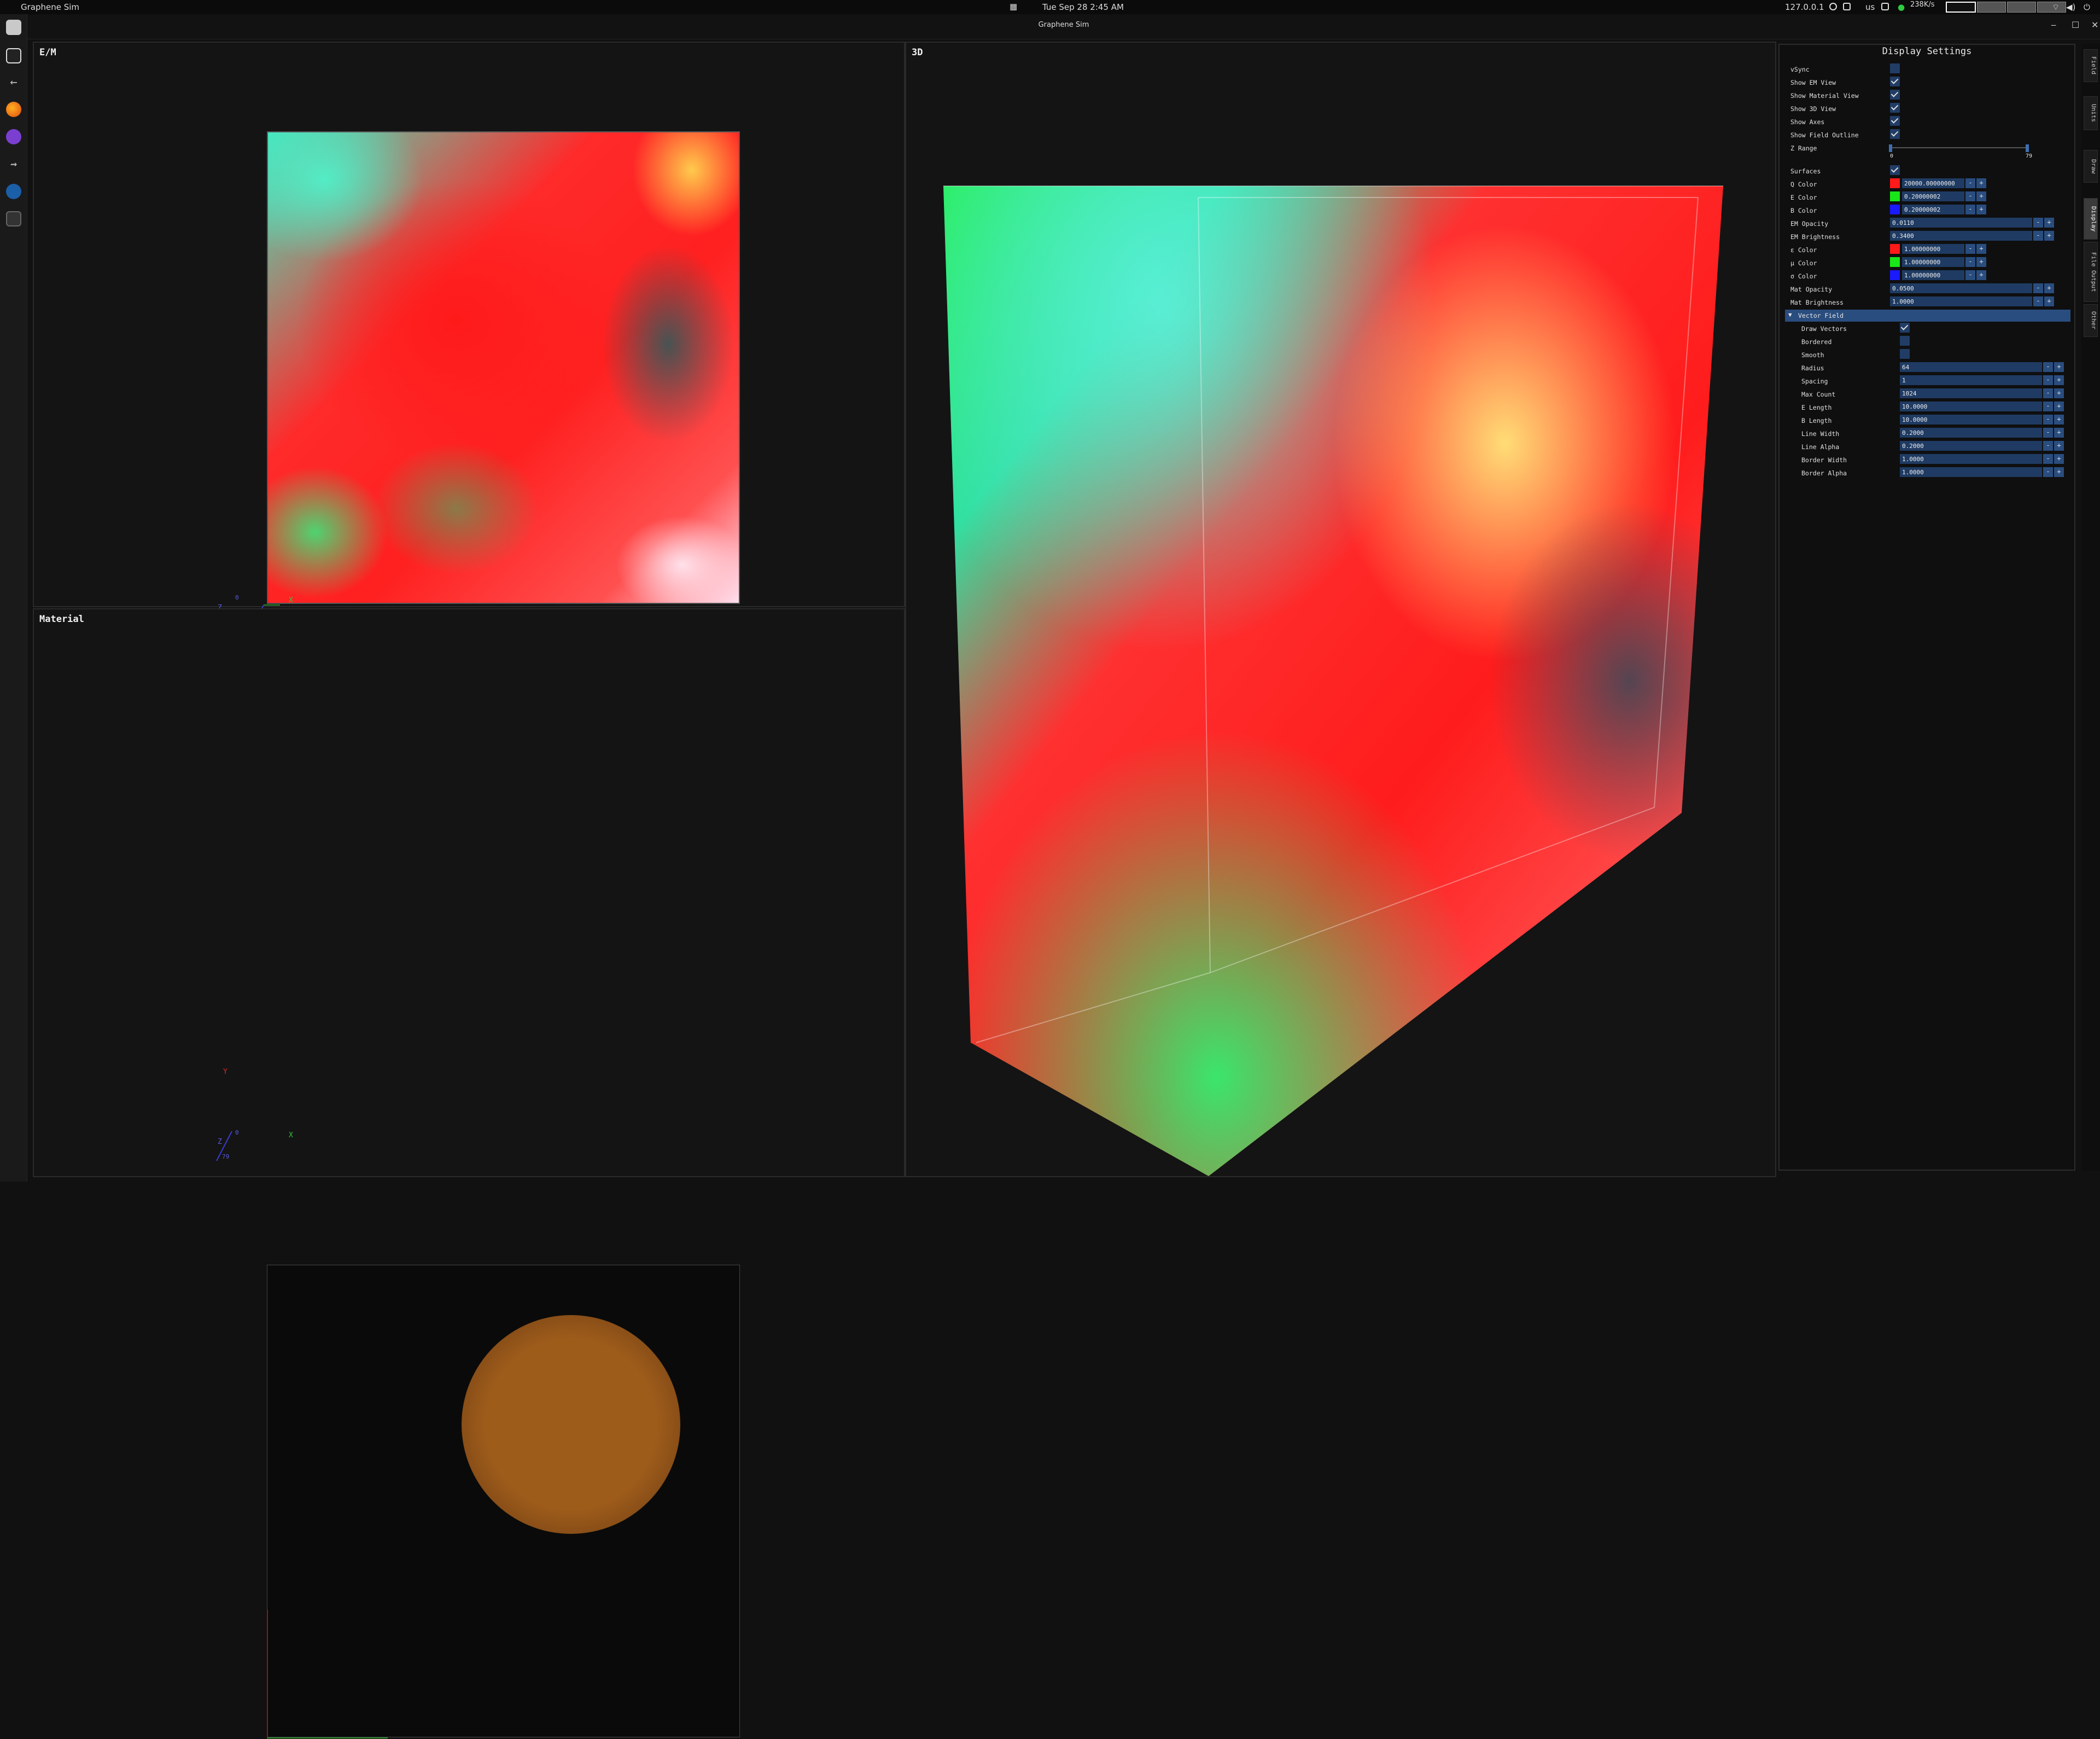 The image size is (2100, 1739). I want to click on mat-brightness-input: 1.0000, so click(1961, 301).